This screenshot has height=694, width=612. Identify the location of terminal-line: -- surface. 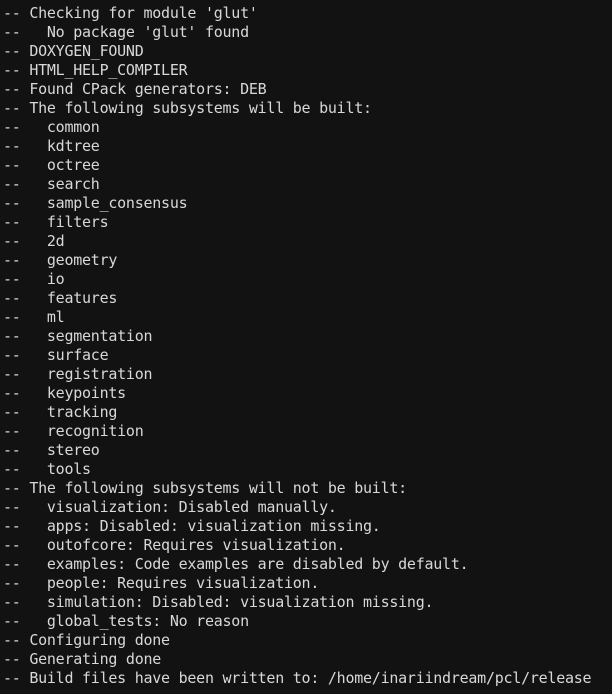
(56, 355).